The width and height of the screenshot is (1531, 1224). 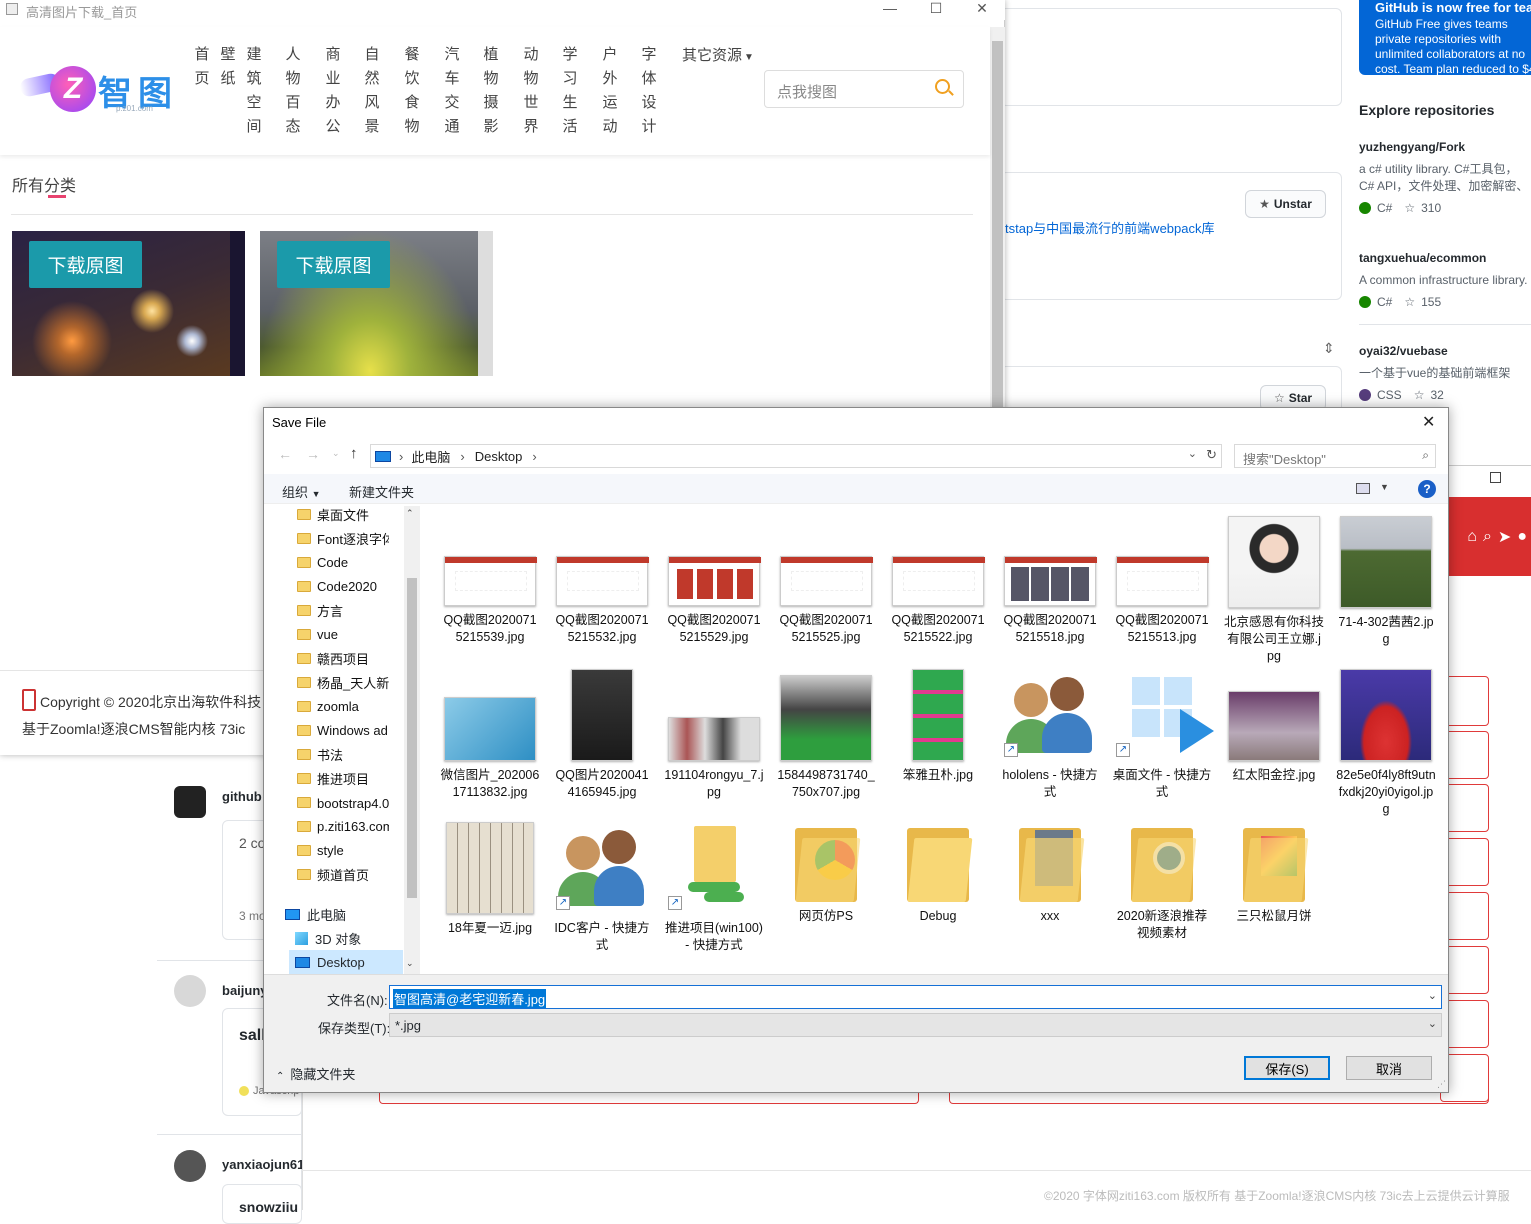 What do you see at coordinates (359, 538) in the screenshot?
I see `tree-folder-item: Font逐浪字体📌` at bounding box center [359, 538].